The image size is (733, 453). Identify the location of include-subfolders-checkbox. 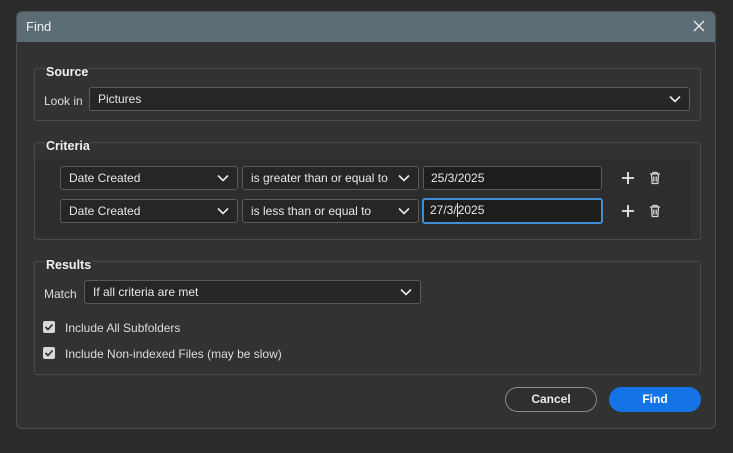
(49, 327).